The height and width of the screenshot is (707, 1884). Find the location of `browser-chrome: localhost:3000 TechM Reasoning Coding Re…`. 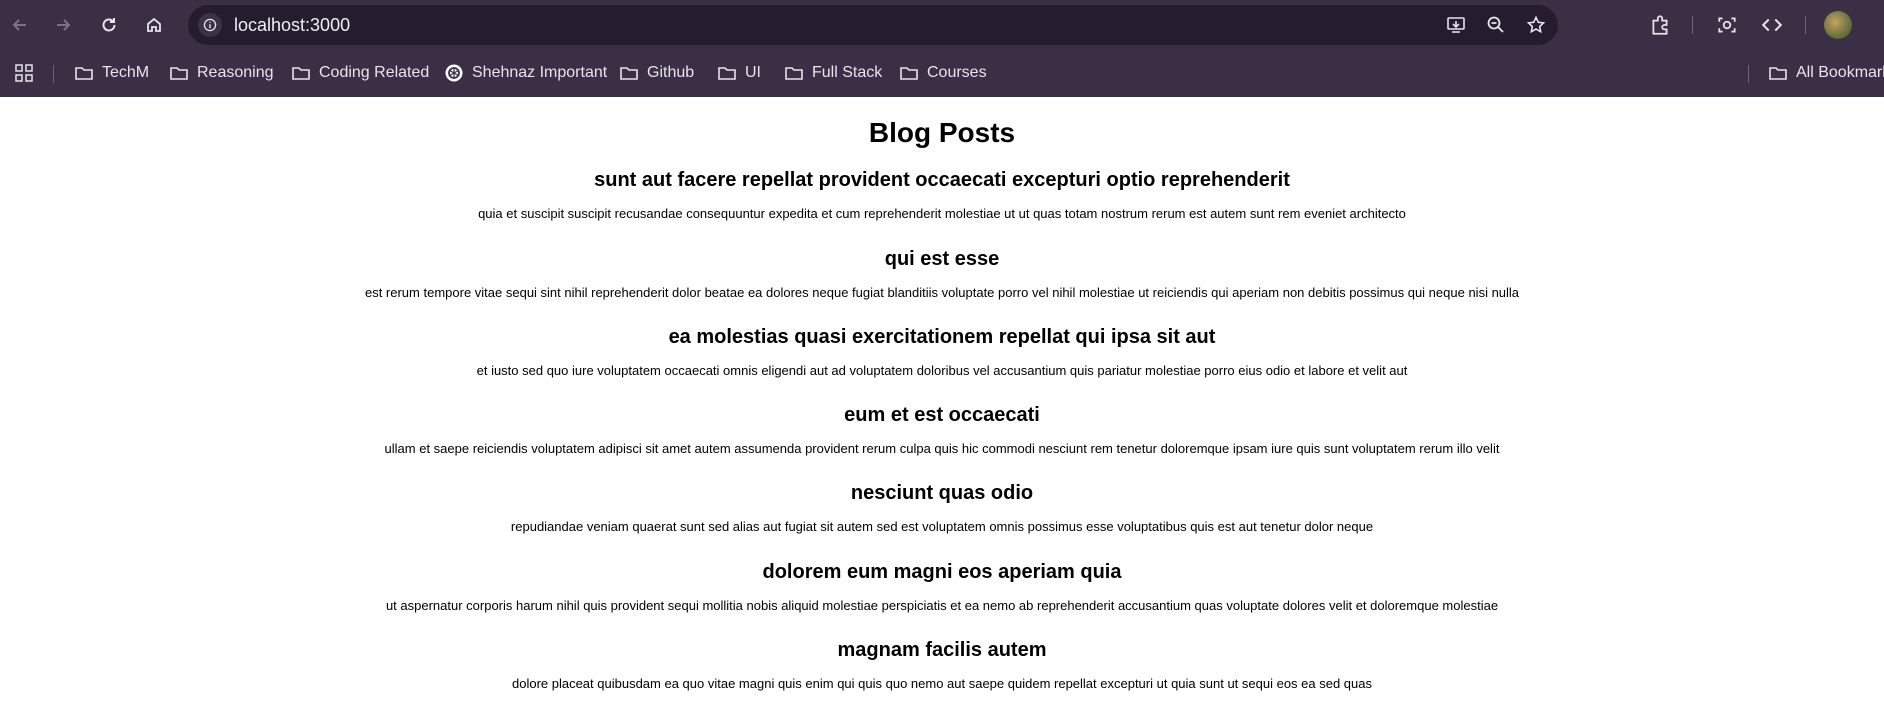

browser-chrome: localhost:3000 TechM Reasoning Coding Re… is located at coordinates (942, 48).